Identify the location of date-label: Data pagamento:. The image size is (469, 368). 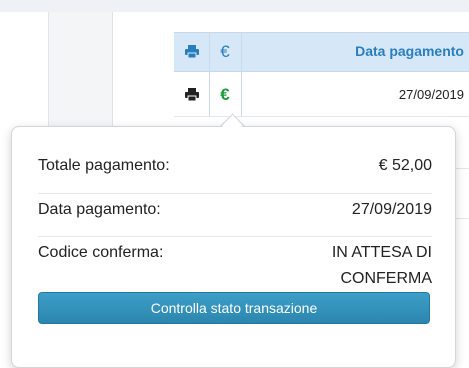
(99, 209).